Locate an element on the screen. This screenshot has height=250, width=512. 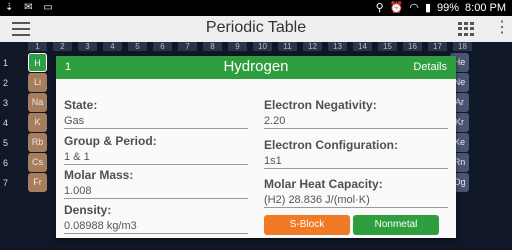
group-number: 7 is located at coordinates (187, 46).